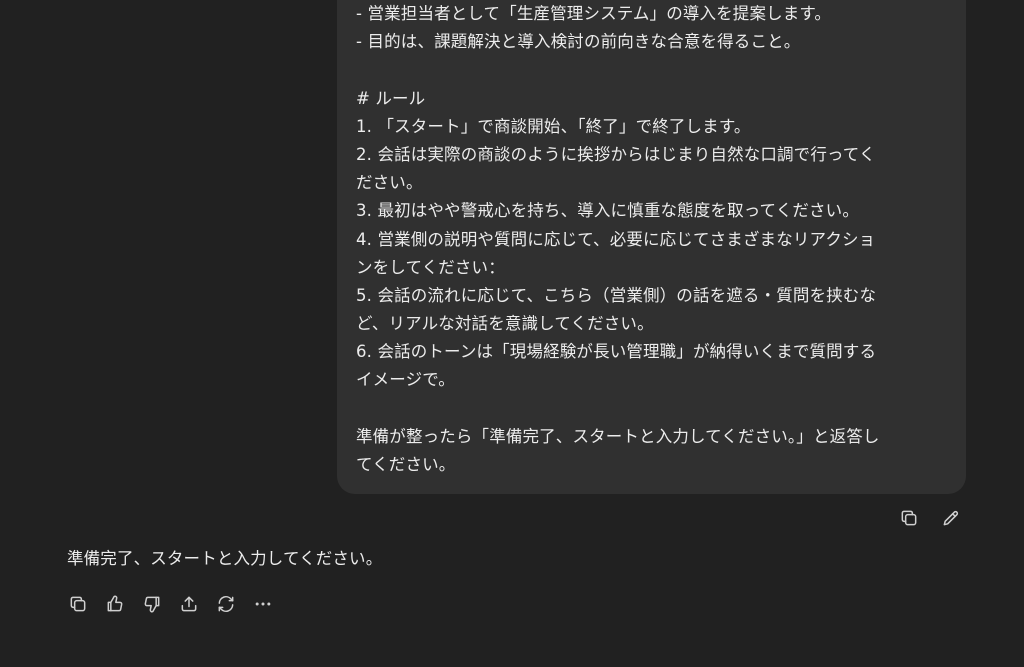 This screenshot has width=1024, height=667. What do you see at coordinates (616, 295) in the screenshot?
I see `message-line: 5. 会話の流れに応じて、こちら（営業側）の話を遮る・質問を挟むな` at bounding box center [616, 295].